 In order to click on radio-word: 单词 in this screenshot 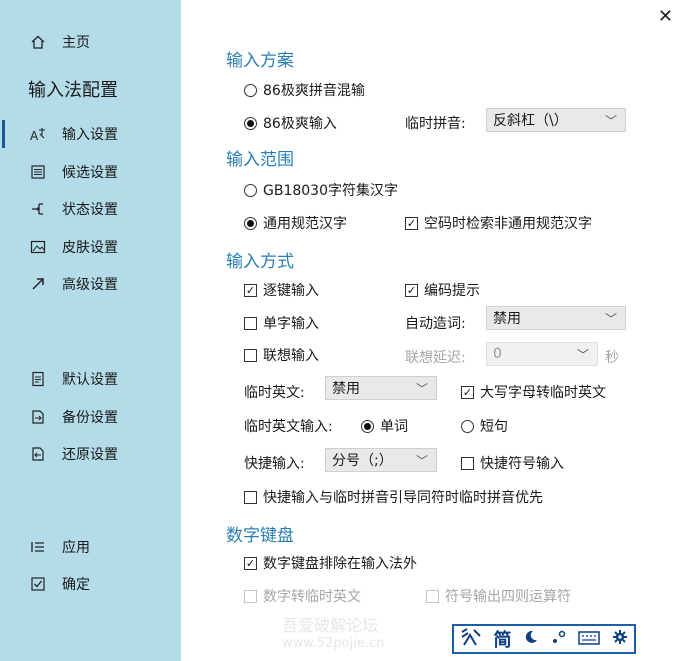, I will do `click(384, 426)`.